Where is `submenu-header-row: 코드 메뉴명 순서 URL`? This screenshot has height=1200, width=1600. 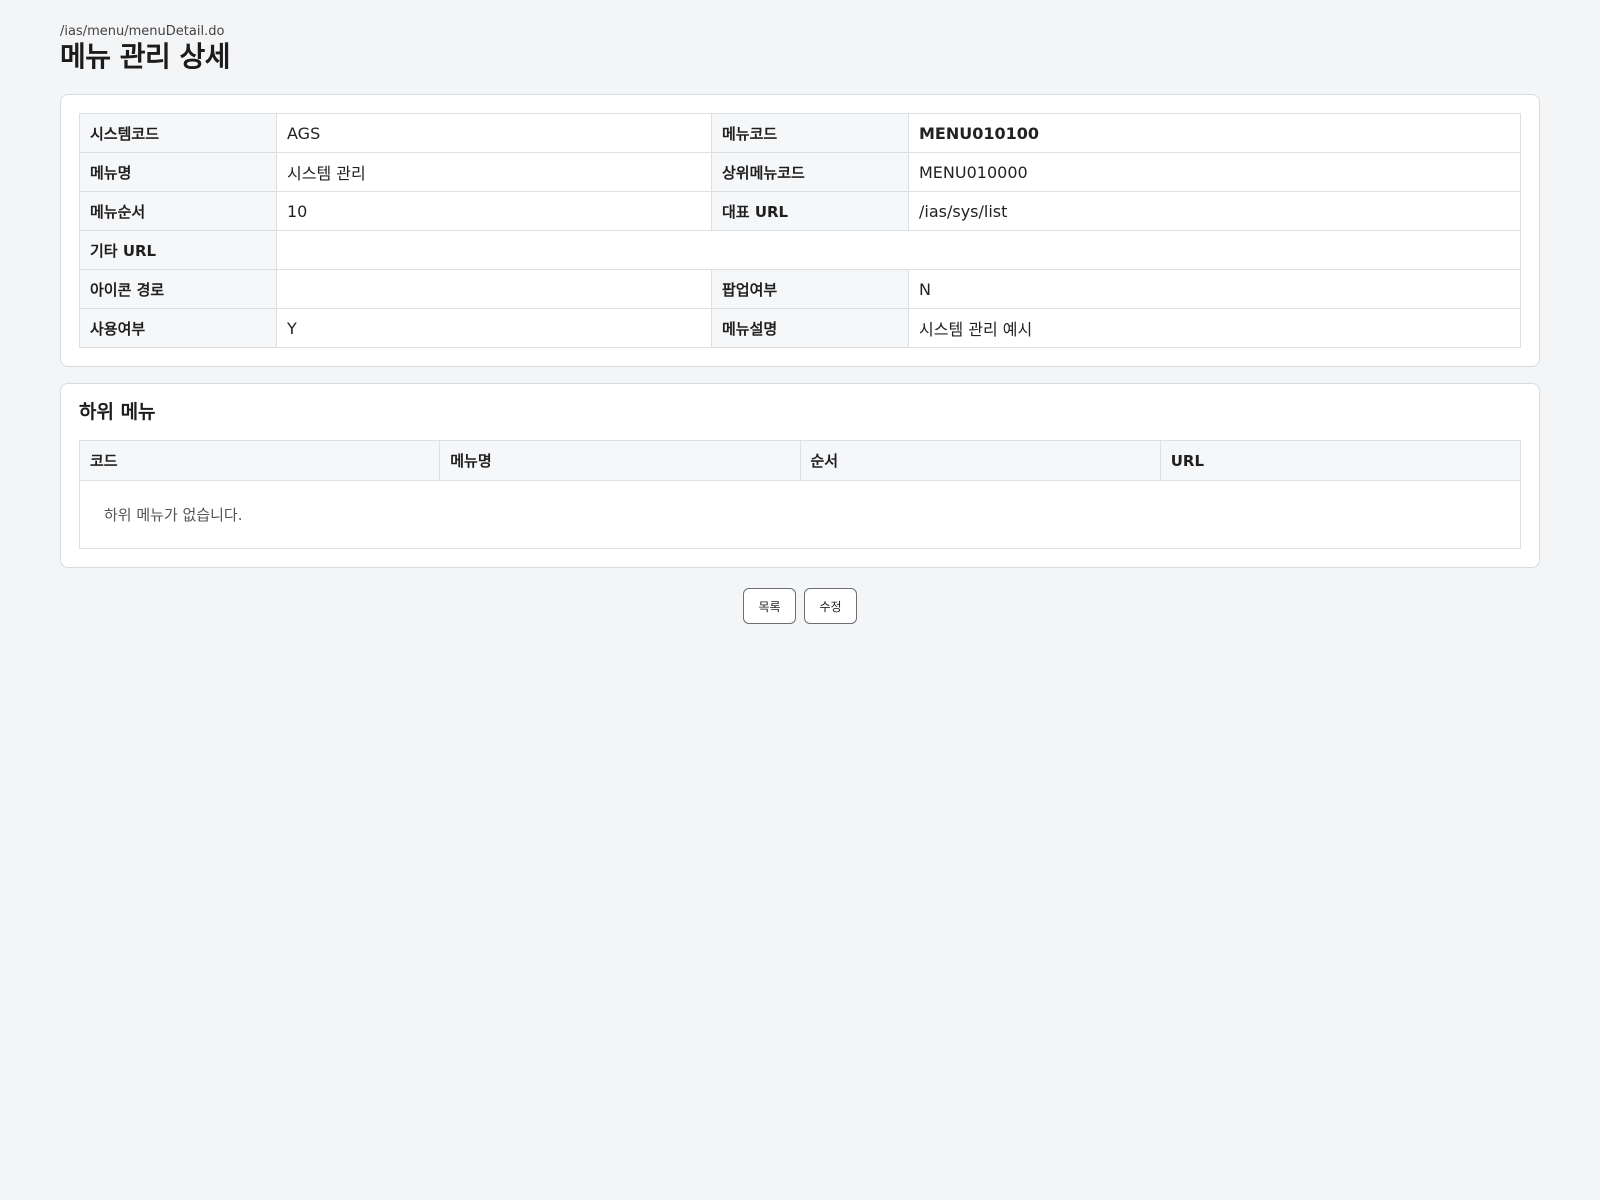
submenu-header-row: 코드 메뉴명 순서 URL is located at coordinates (800, 460).